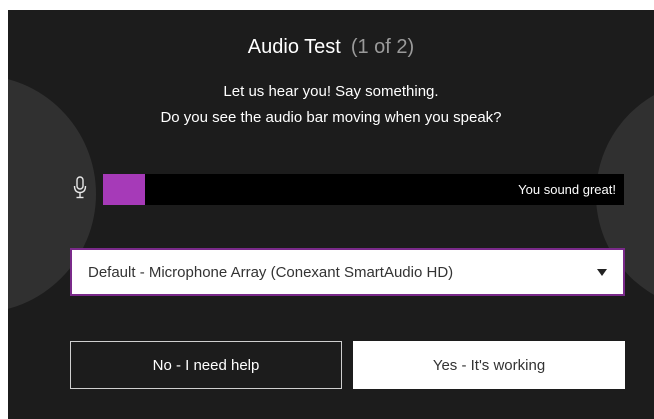  Describe the element at coordinates (382, 47) in the screenshot. I see `step-indicator: (1 of 2)` at that location.